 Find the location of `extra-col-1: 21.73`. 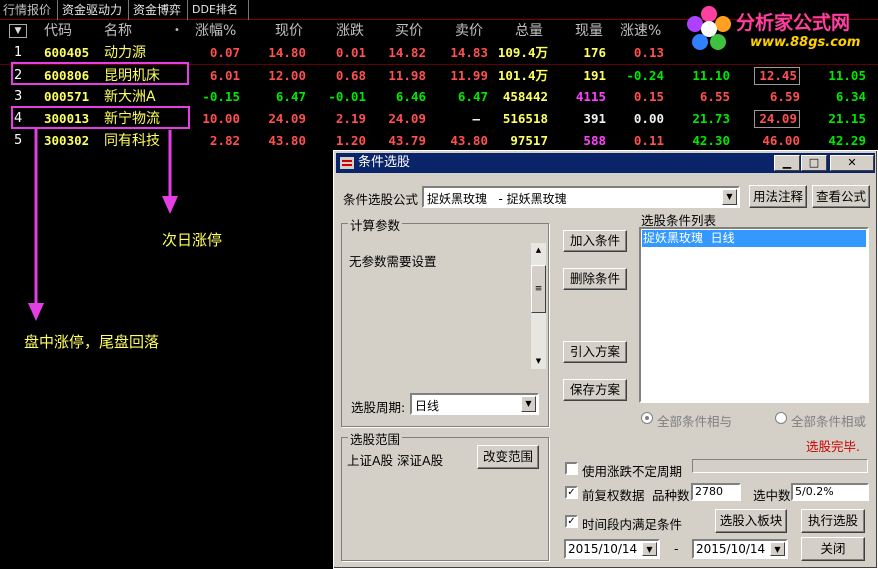

extra-col-1: 21.73 is located at coordinates (711, 118).